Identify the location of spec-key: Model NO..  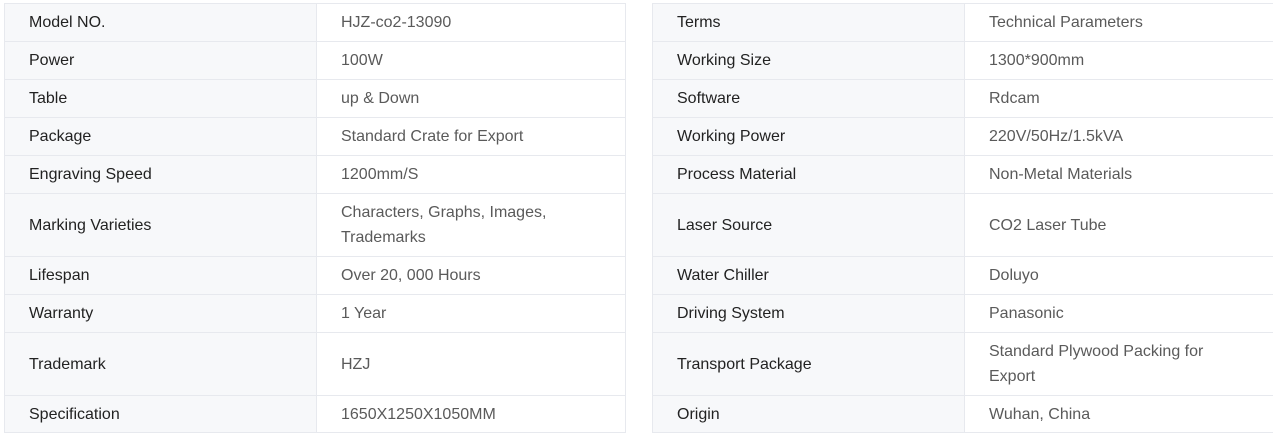
(160, 22).